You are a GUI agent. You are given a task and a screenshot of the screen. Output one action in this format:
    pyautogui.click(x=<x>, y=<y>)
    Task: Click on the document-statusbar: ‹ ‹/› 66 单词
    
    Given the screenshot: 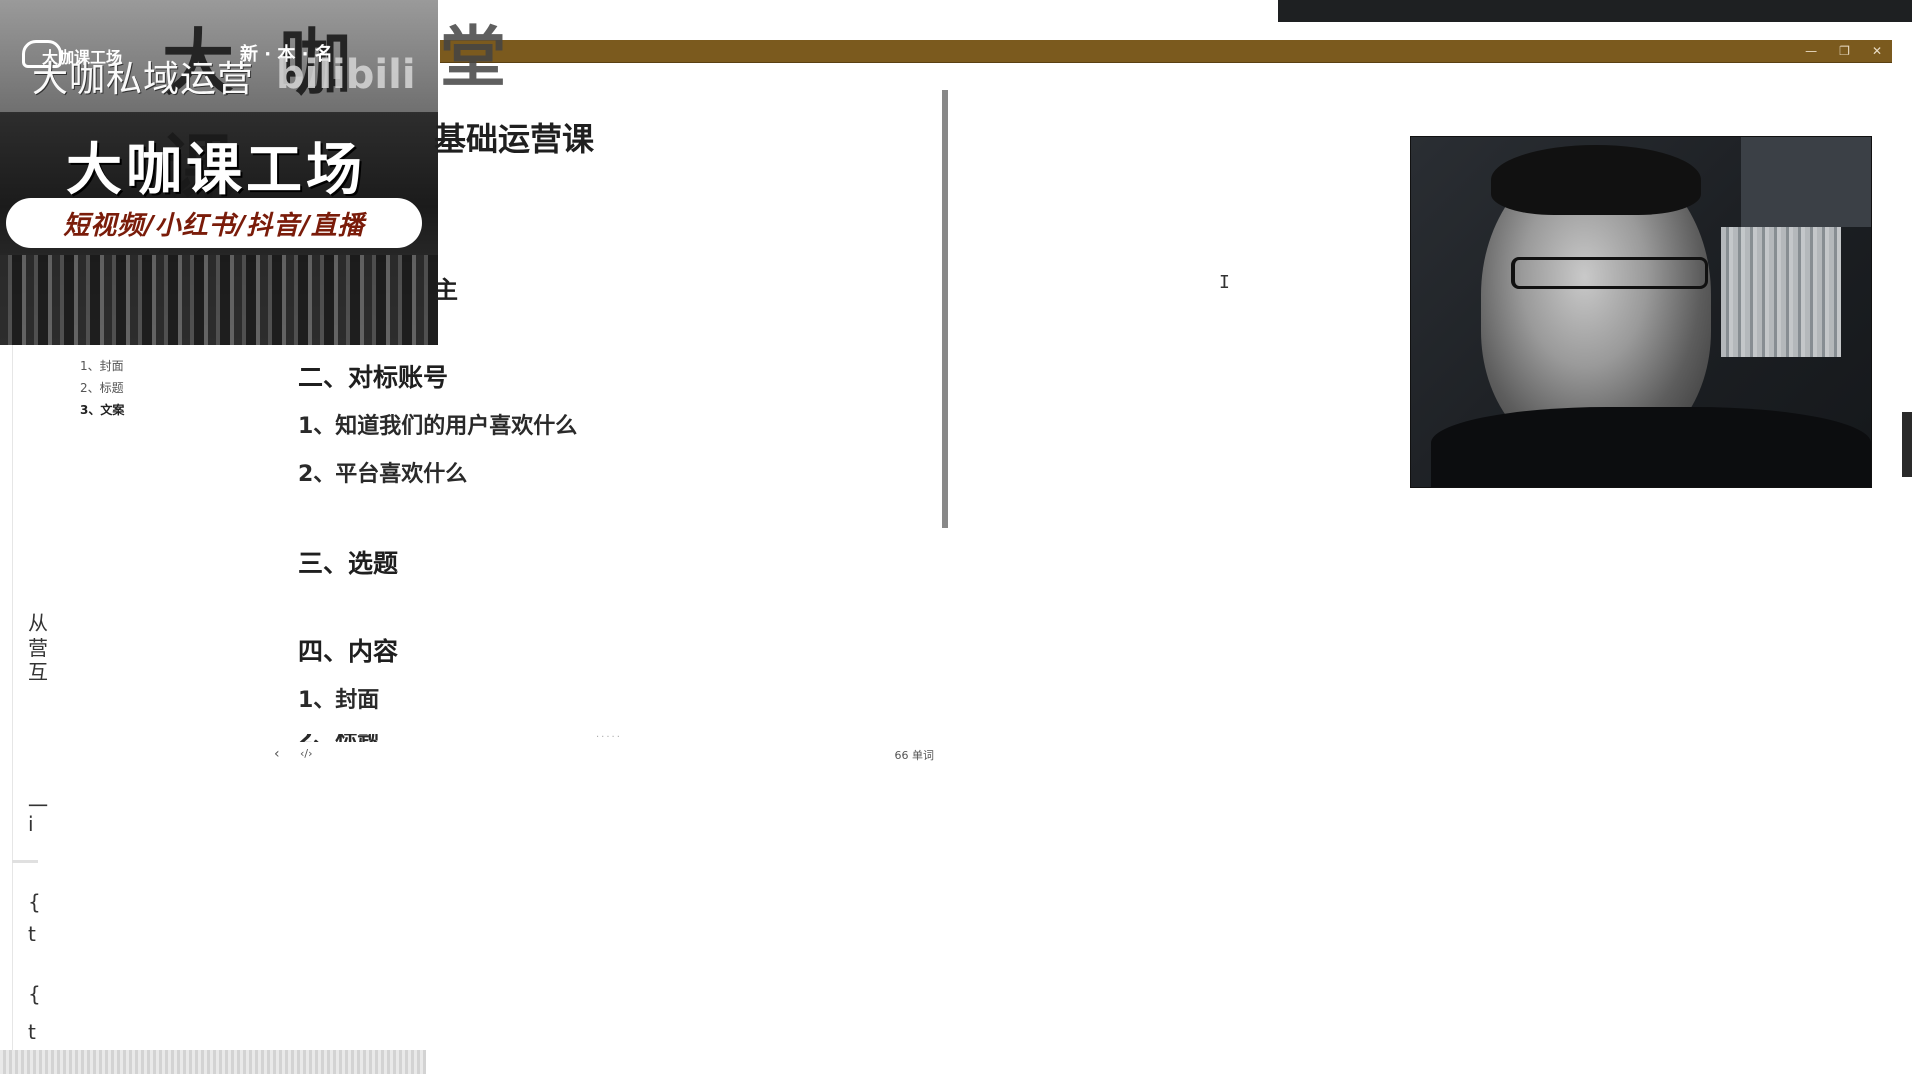 What is the action you would take?
    pyautogui.click(x=605, y=755)
    